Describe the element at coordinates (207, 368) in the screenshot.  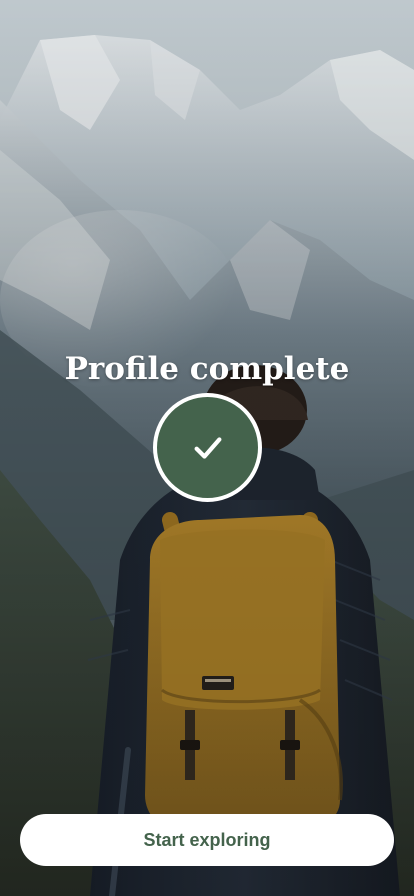
I see `page-title: Profile complete` at that location.